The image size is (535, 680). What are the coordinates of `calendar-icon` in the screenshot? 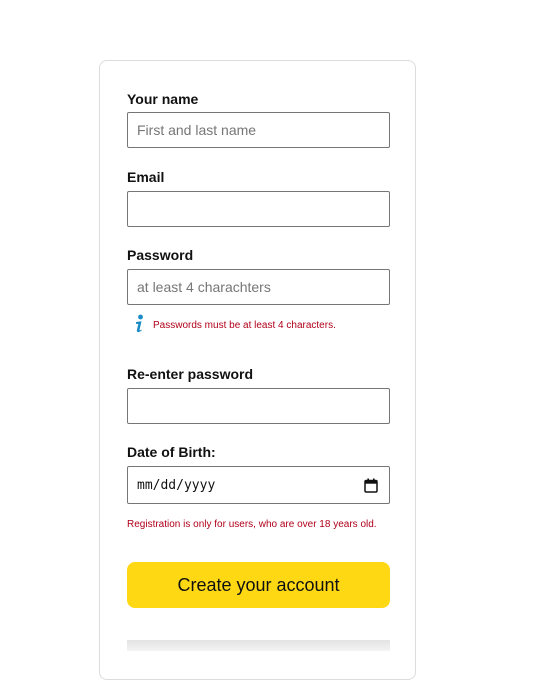 It's located at (371, 485).